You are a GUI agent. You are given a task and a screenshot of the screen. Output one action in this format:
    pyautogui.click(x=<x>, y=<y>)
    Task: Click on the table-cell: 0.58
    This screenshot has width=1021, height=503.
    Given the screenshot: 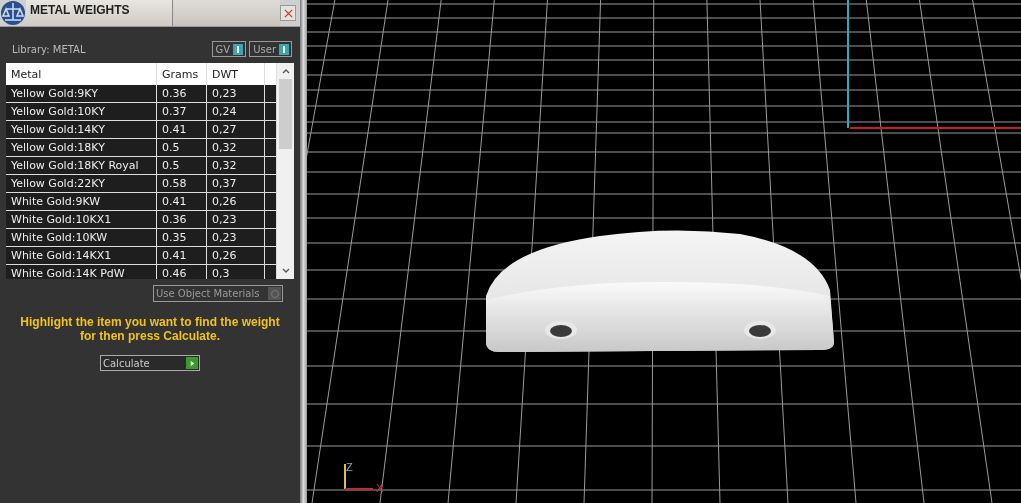 What is the action you would take?
    pyautogui.click(x=182, y=183)
    